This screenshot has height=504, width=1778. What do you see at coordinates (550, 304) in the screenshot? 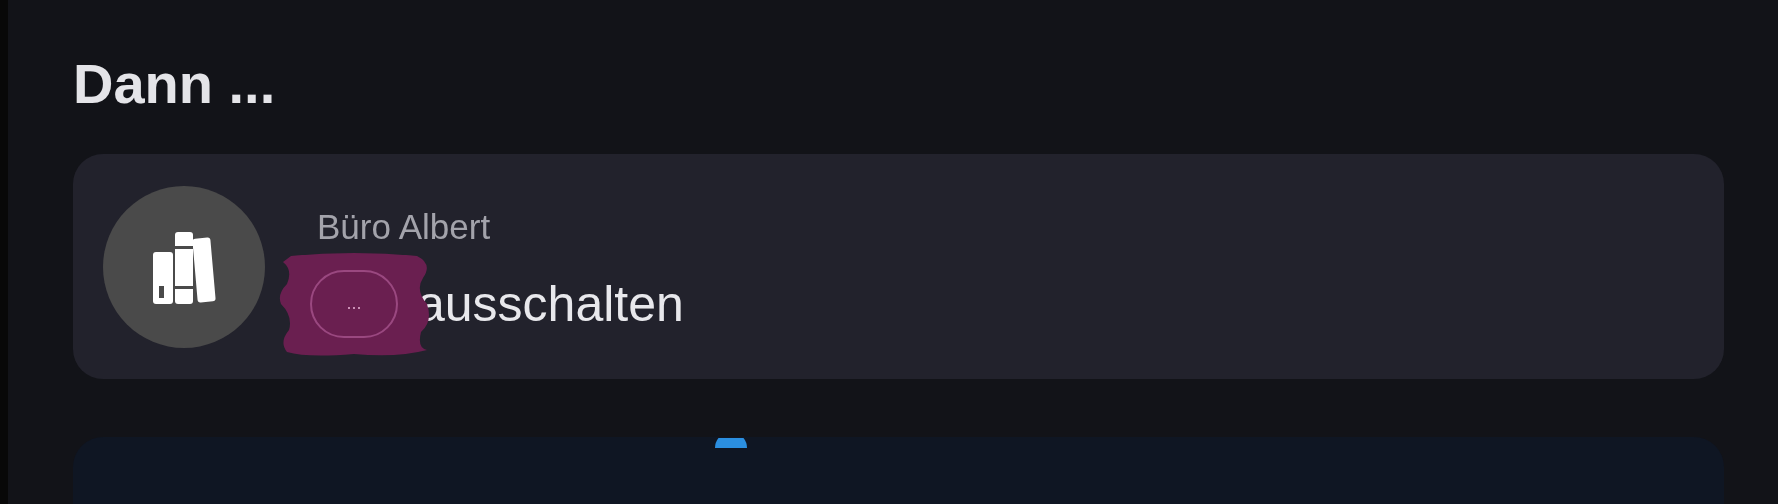
I see `action-label: ausschalten` at bounding box center [550, 304].